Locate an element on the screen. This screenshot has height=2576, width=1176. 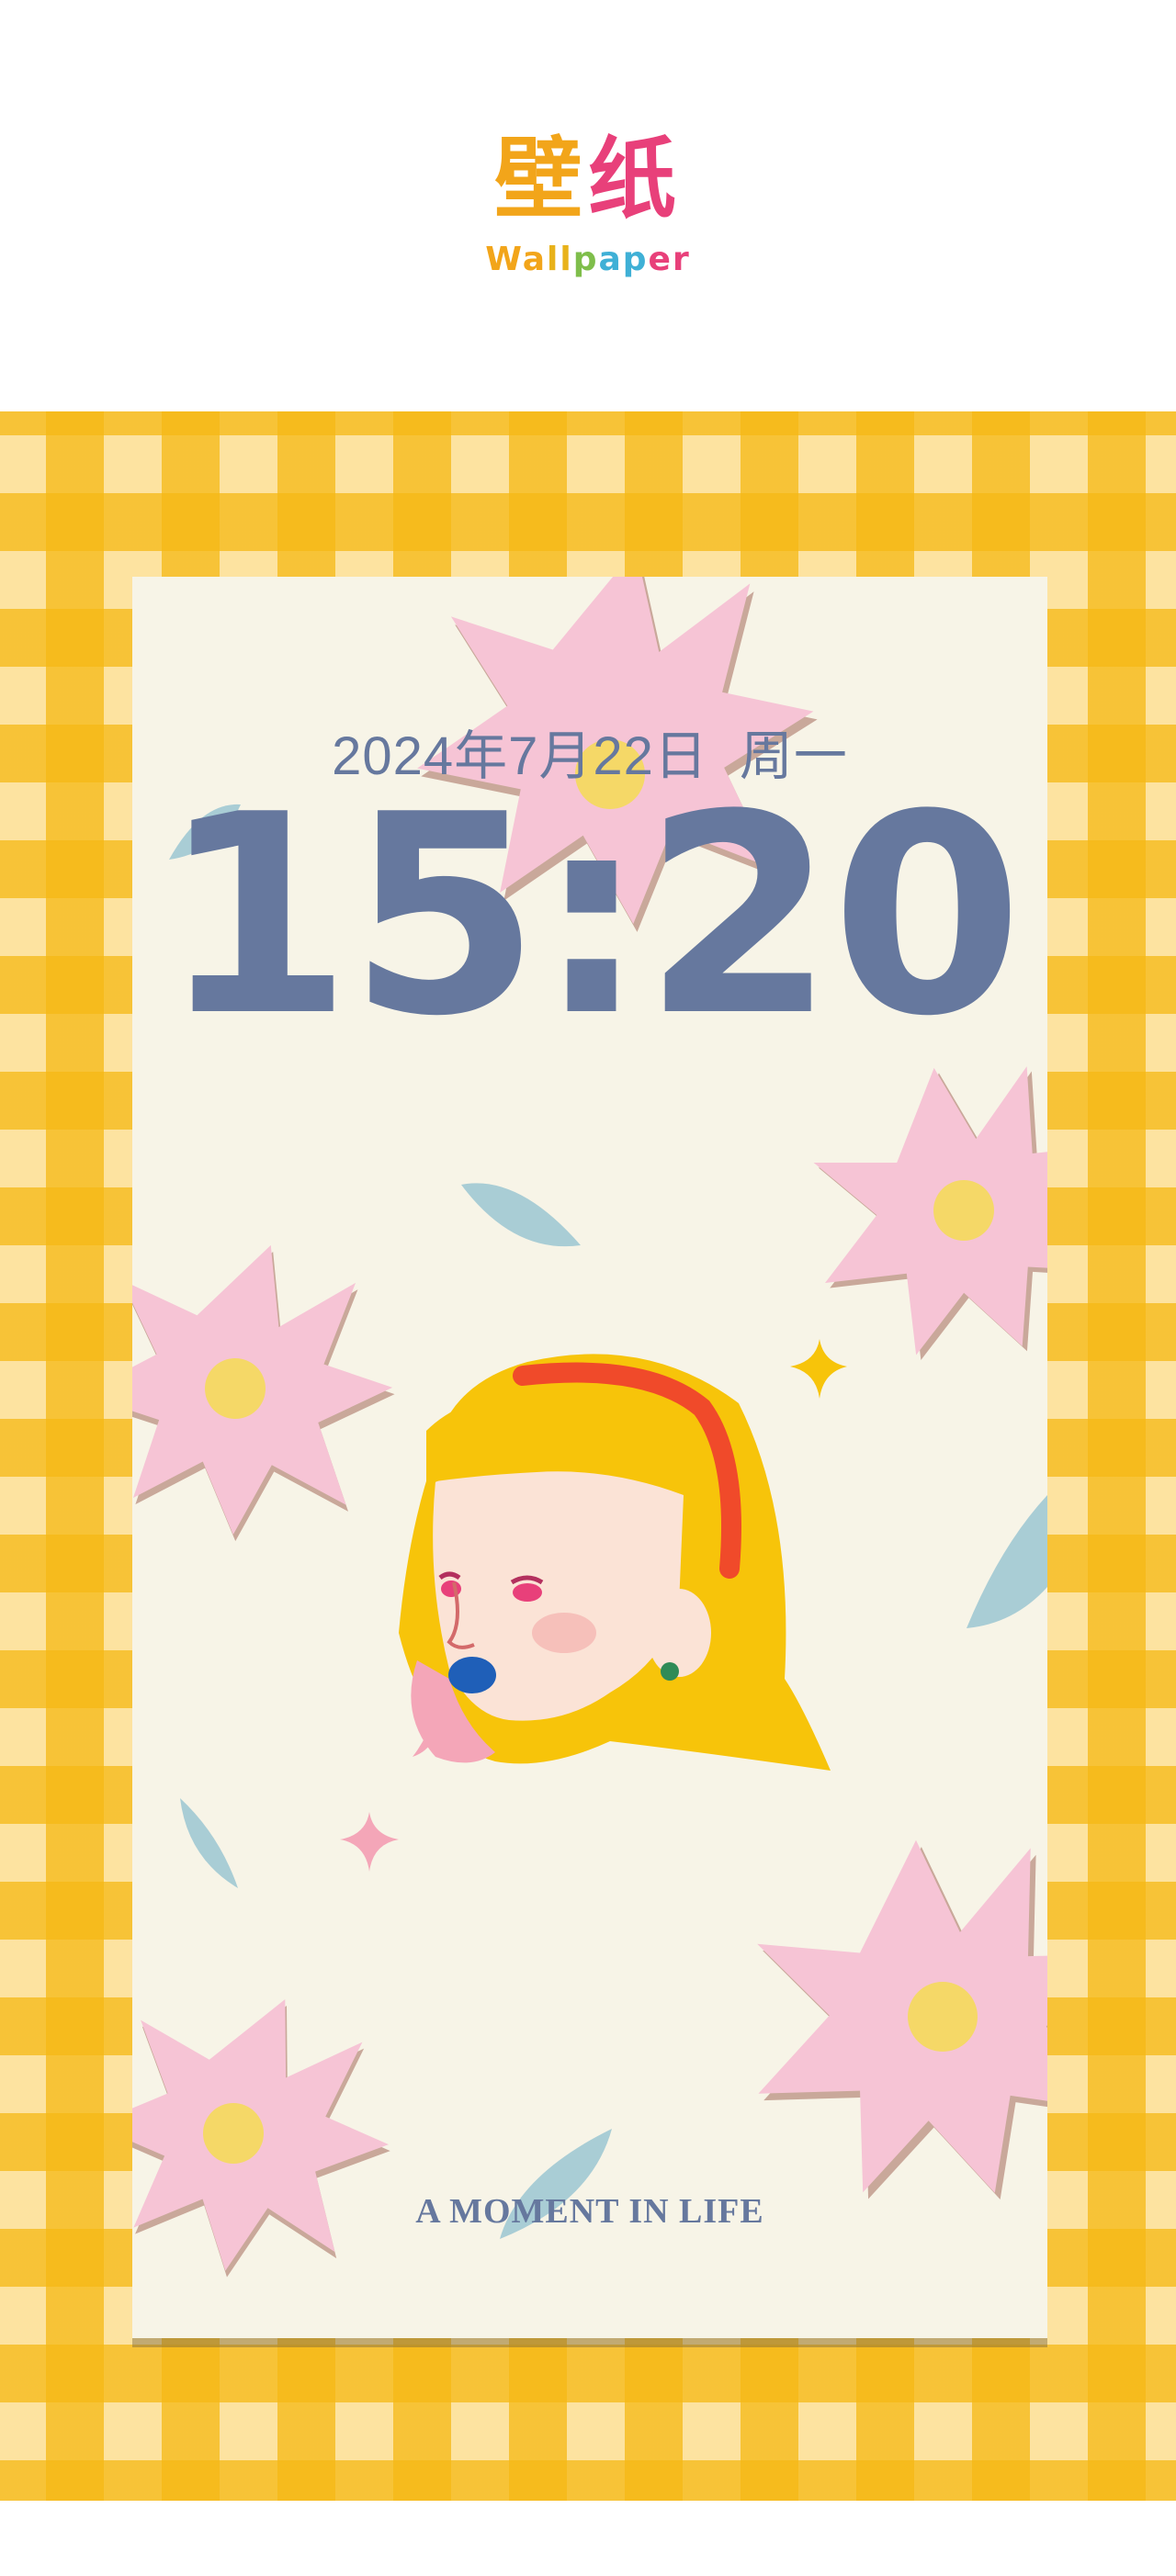
page-footer is located at coordinates (588, 2538).